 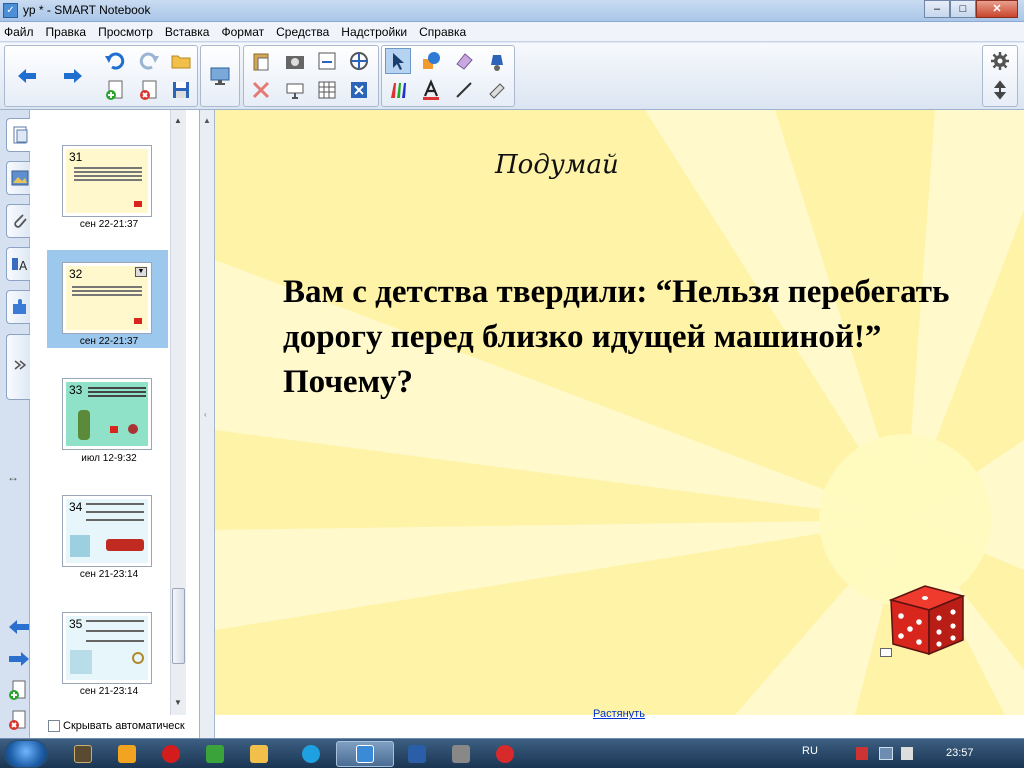 I want to click on gear-icon, so click(x=1000, y=61).